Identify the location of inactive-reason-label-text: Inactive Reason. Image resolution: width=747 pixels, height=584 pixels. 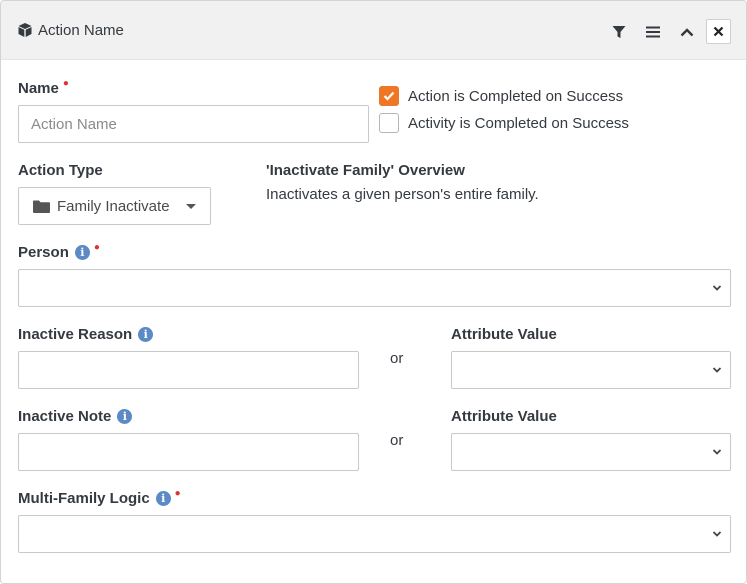
(75, 334).